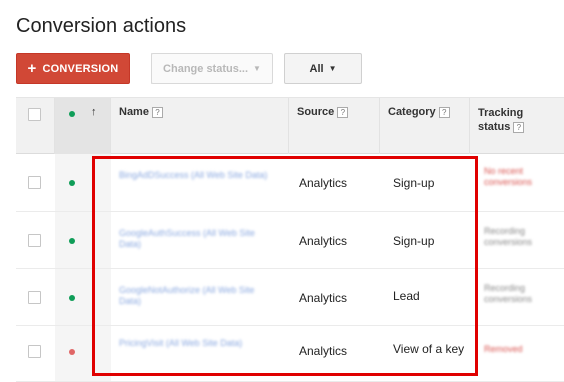  I want to click on header-name: Name?, so click(200, 126).